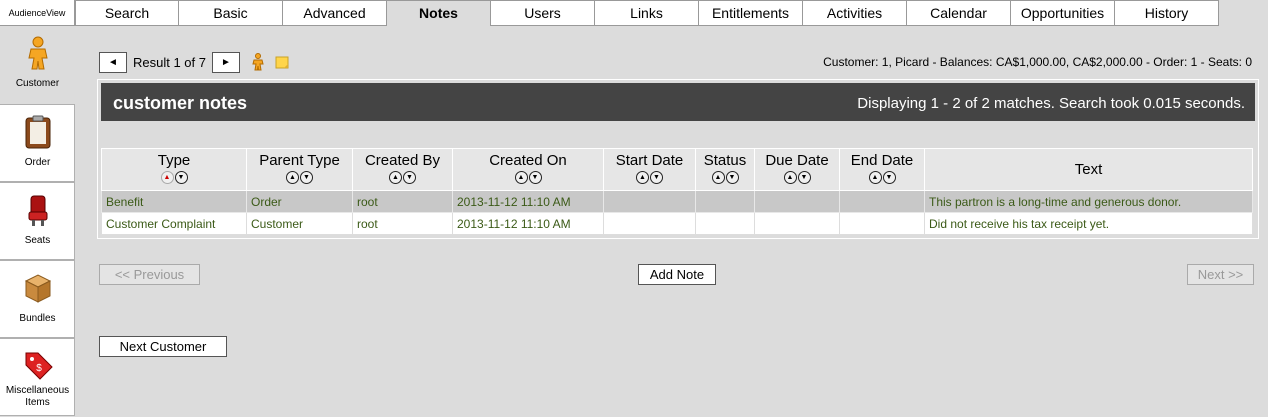  Describe the element at coordinates (299, 223) in the screenshot. I see `cell-parent-type: Customer` at that location.